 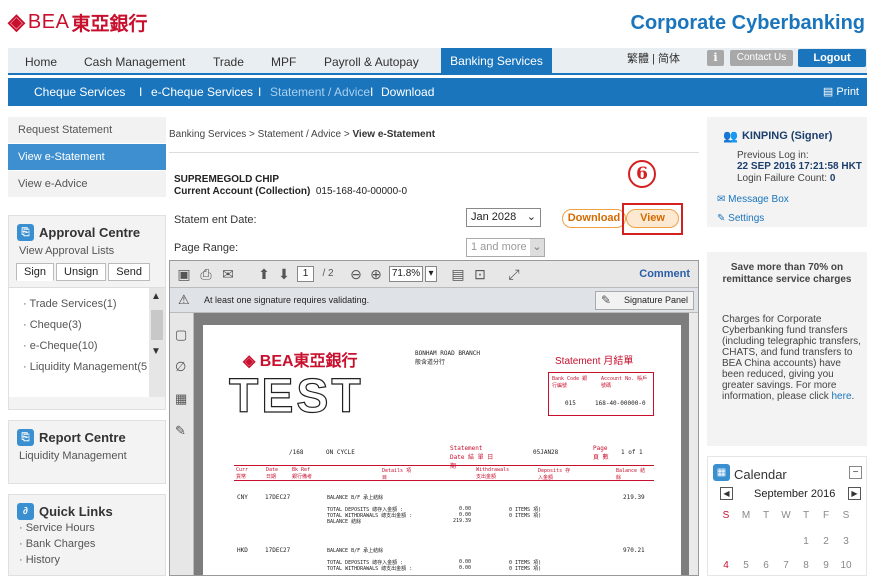 What do you see at coordinates (806, 541) in the screenshot?
I see `calendar-day: 1` at bounding box center [806, 541].